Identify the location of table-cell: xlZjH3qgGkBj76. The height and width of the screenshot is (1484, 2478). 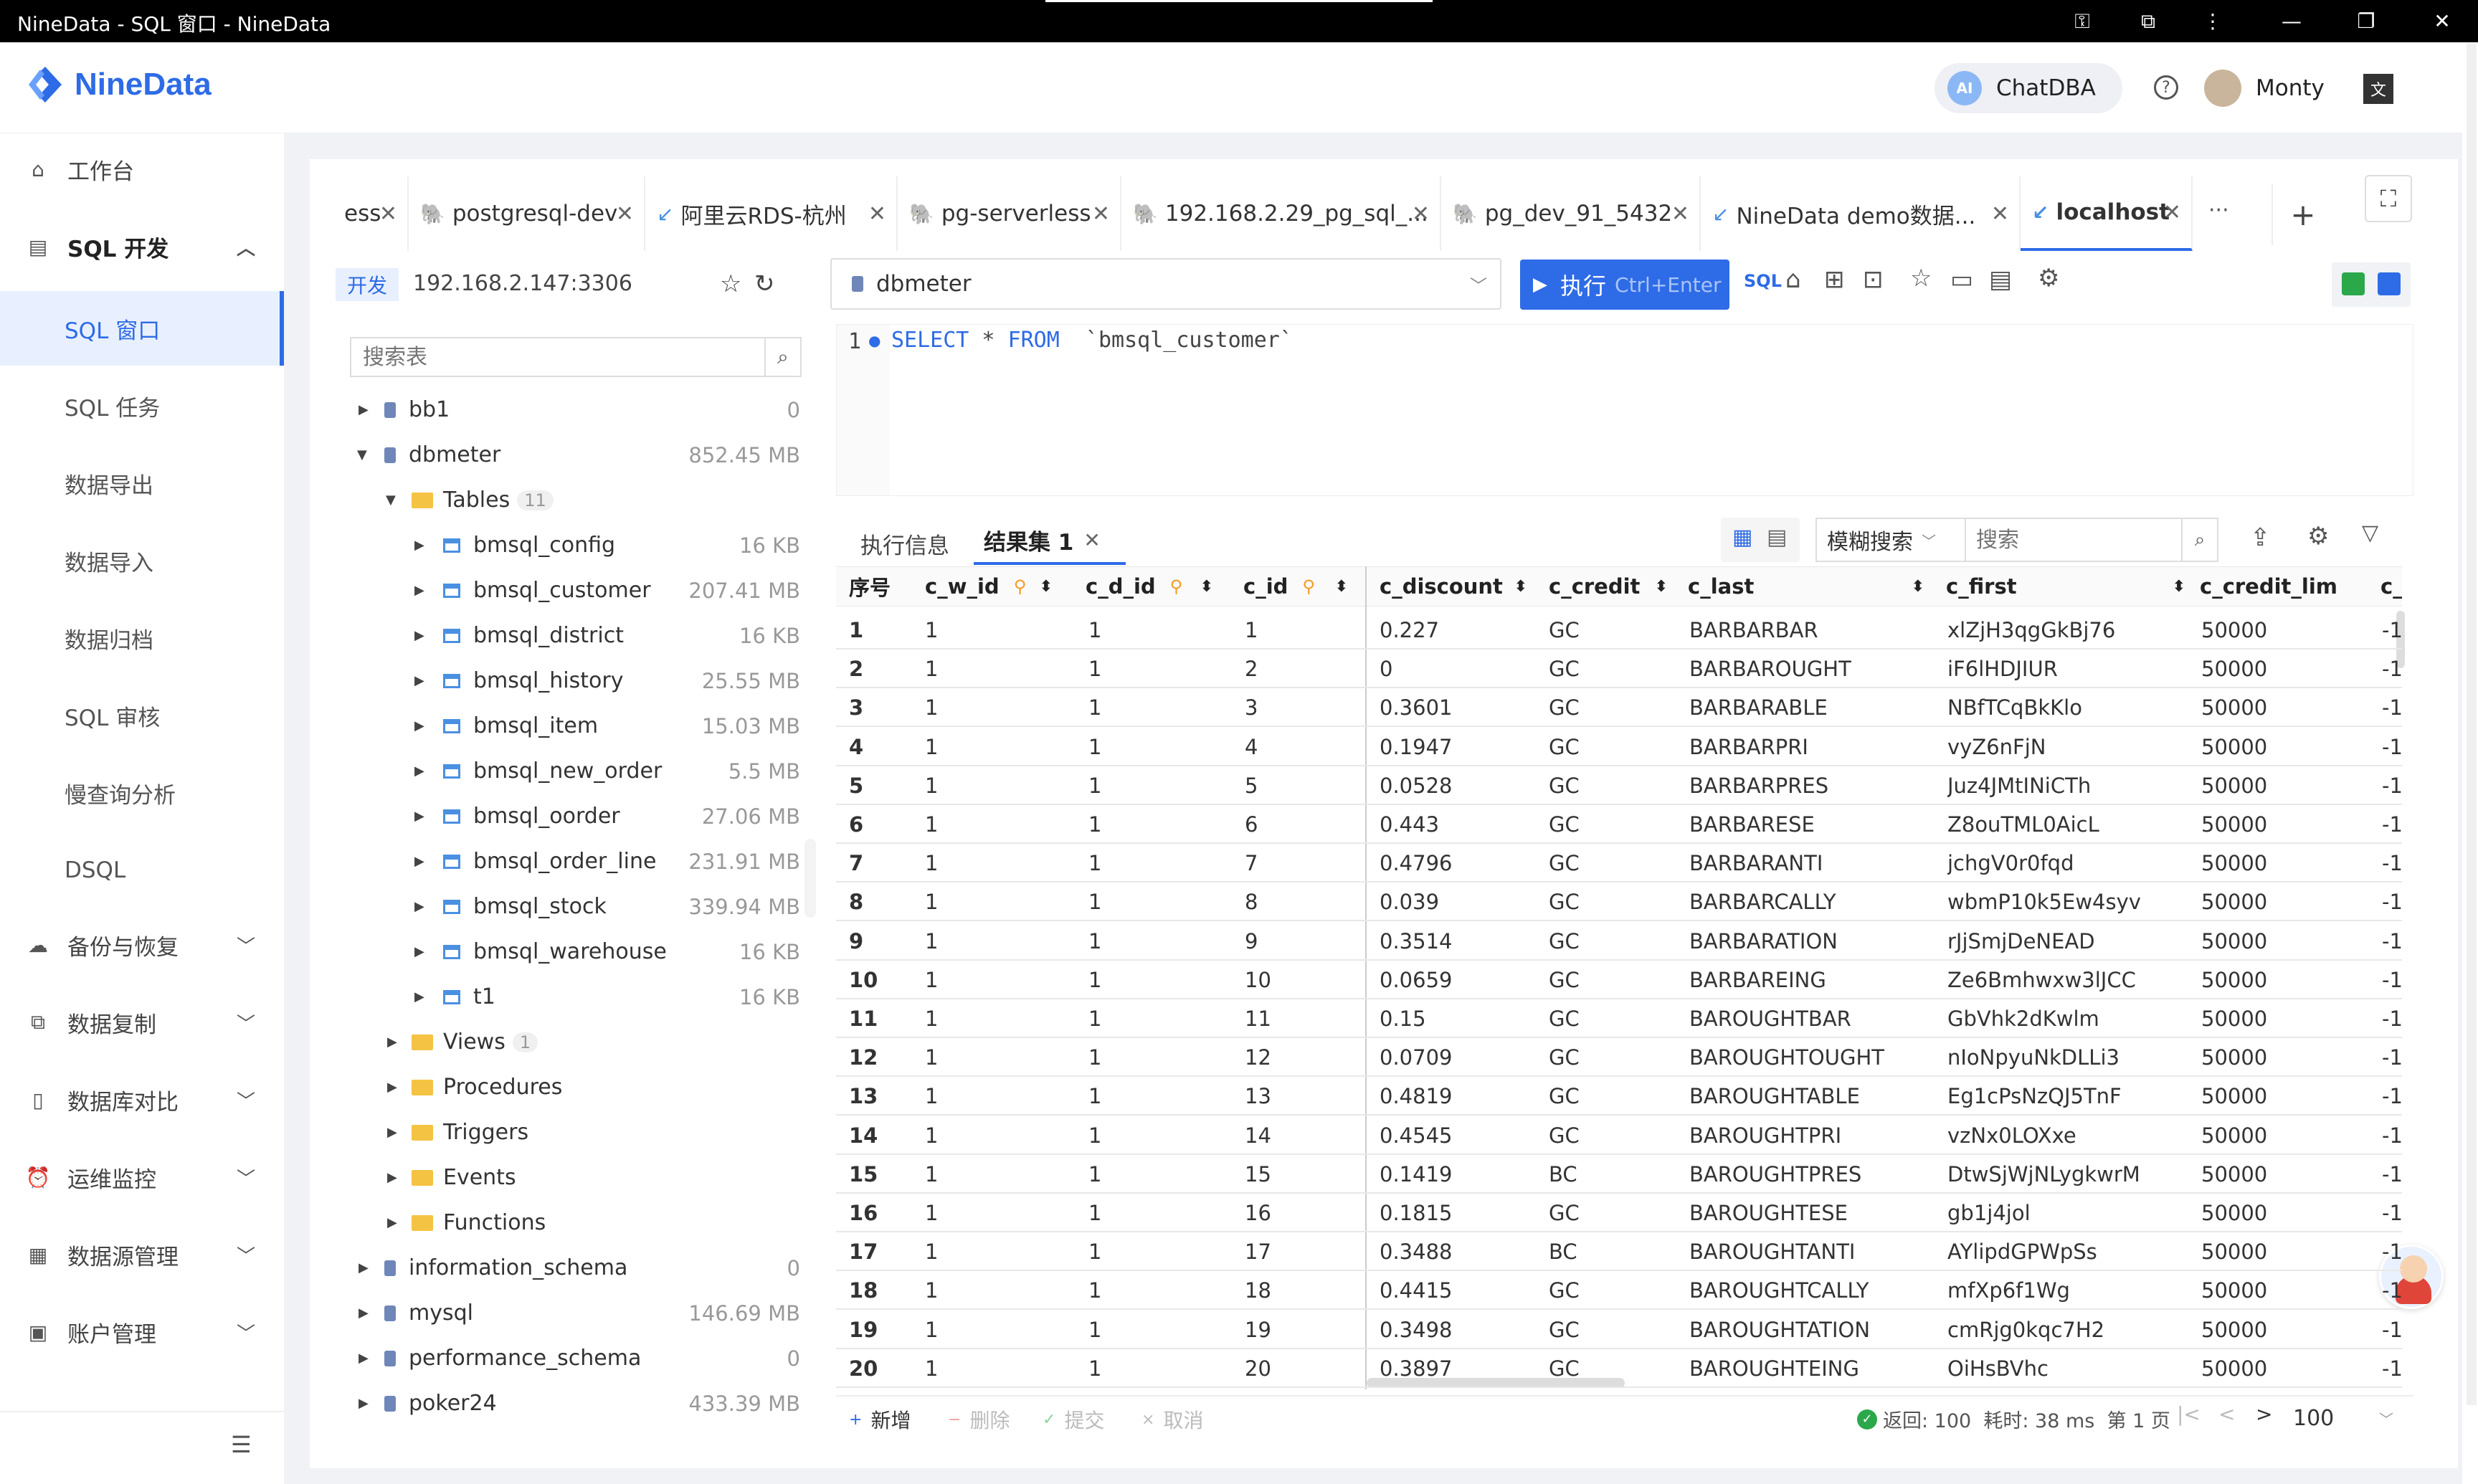
(2069, 631).